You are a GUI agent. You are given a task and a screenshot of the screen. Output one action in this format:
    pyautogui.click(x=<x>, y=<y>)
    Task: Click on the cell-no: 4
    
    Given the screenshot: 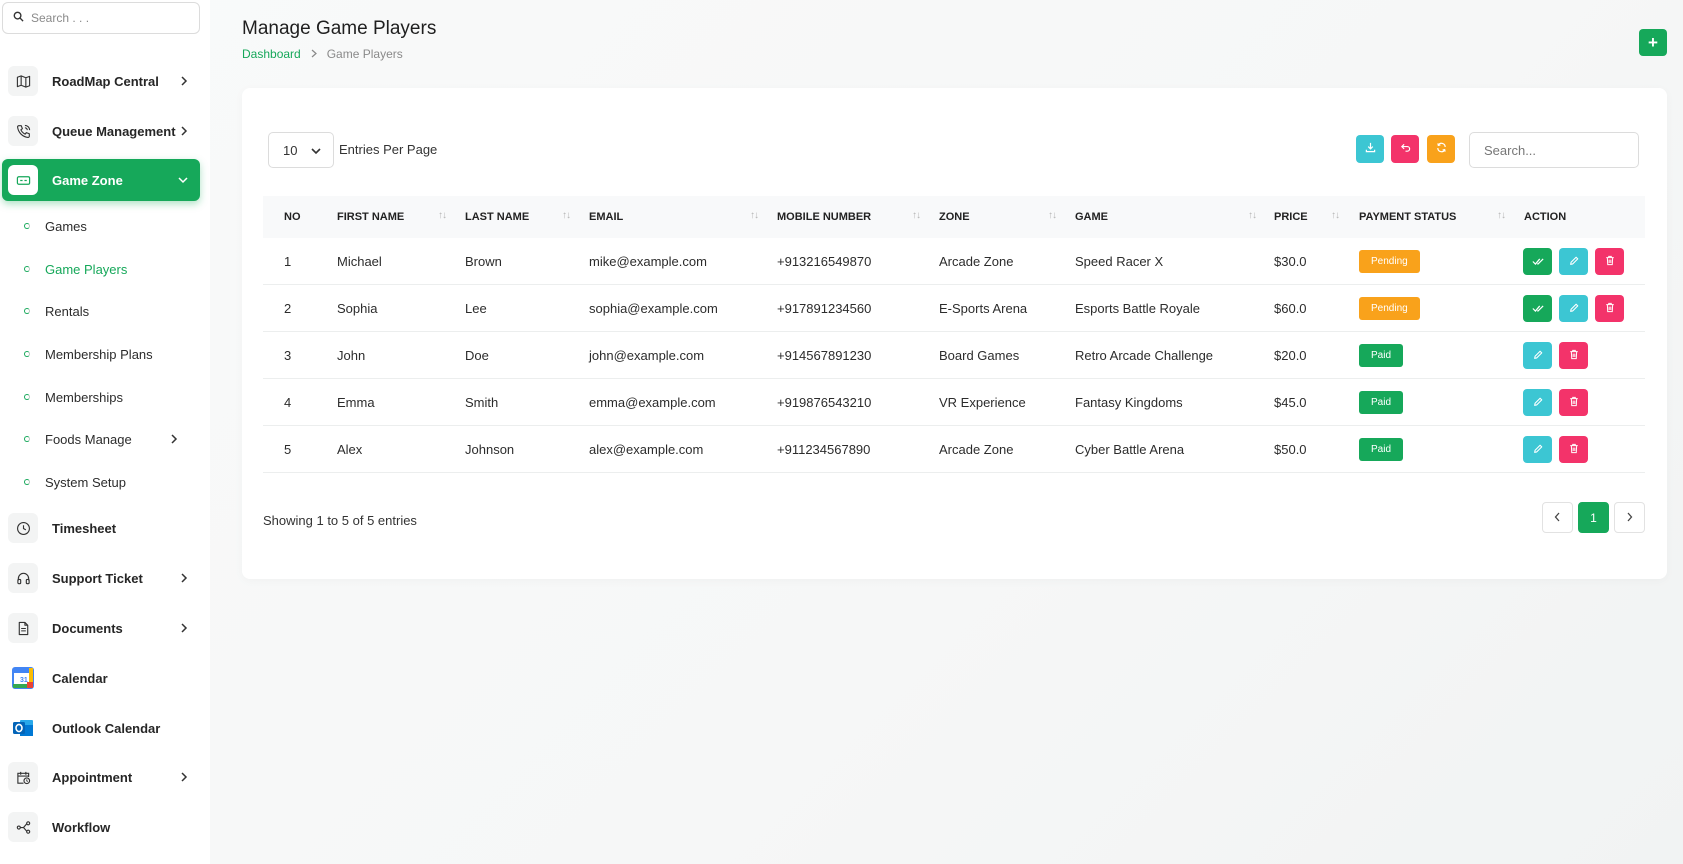 What is the action you would take?
    pyautogui.click(x=288, y=402)
    